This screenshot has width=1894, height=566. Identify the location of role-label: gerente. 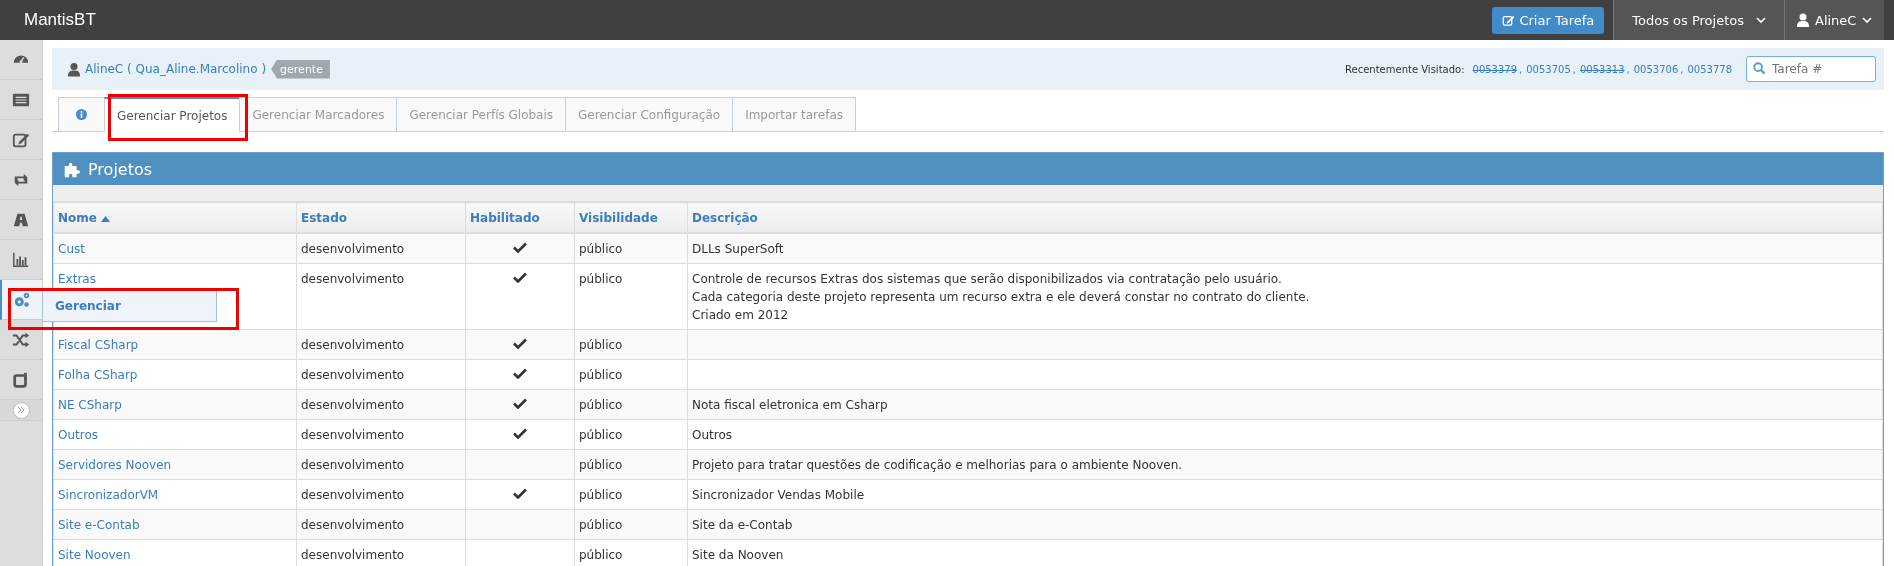
(300, 69).